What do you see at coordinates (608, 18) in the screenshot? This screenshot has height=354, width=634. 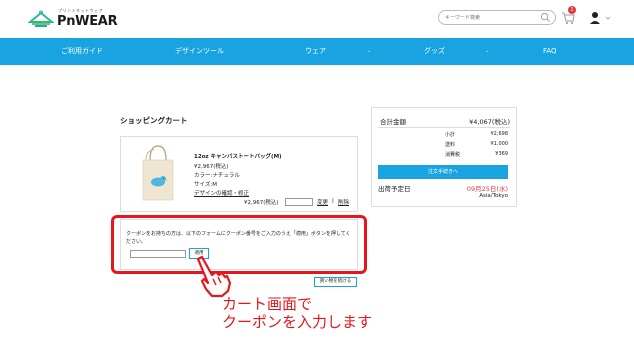 I see `chevron-down-icon` at bounding box center [608, 18].